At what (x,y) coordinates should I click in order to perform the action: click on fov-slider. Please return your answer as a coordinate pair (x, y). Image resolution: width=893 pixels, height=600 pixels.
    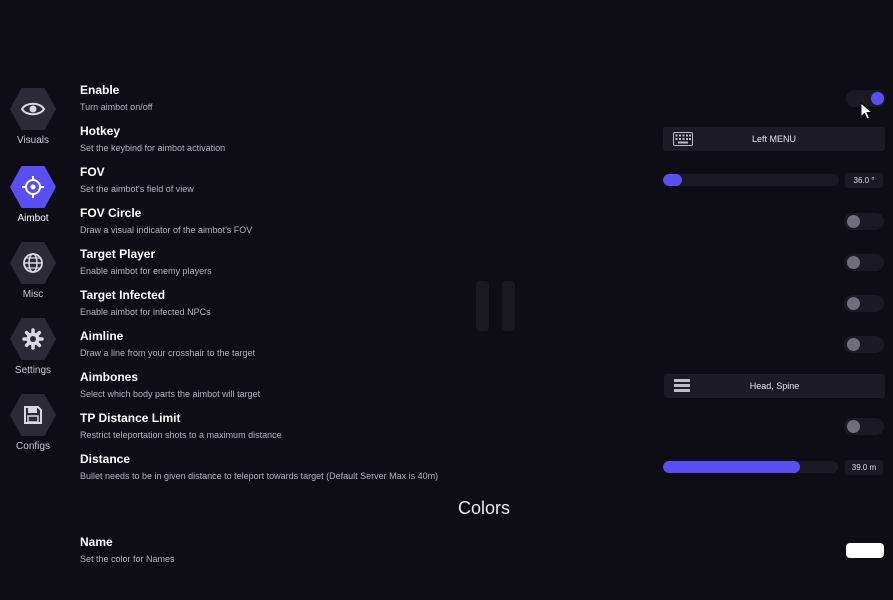
    Looking at the image, I should click on (751, 180).